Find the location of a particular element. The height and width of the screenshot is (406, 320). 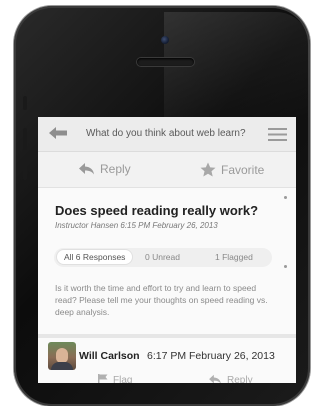

action-bar: Reply Favorite is located at coordinates (167, 170).